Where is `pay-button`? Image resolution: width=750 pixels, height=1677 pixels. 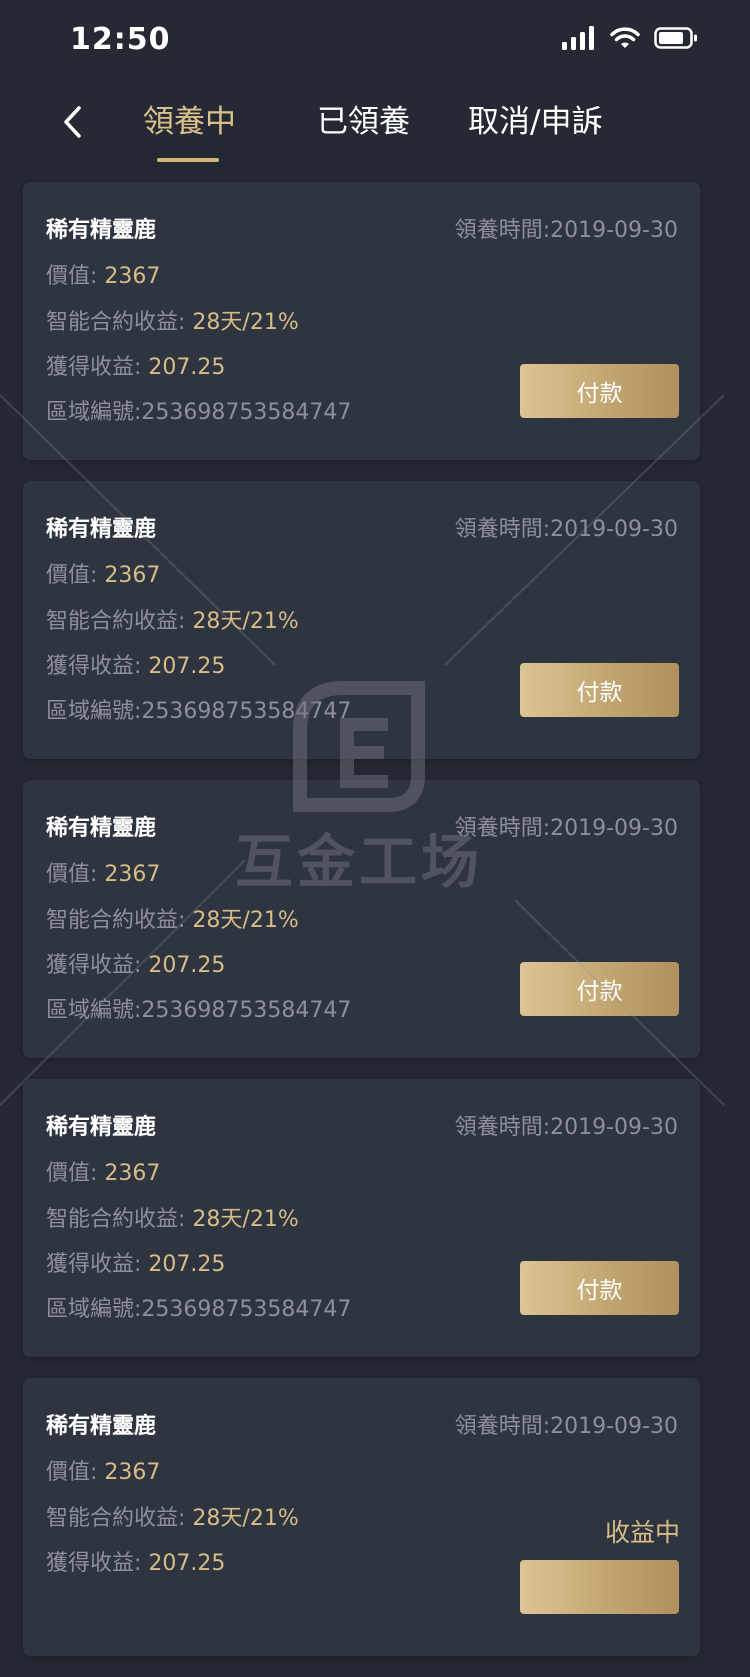 pay-button is located at coordinates (599, 1587).